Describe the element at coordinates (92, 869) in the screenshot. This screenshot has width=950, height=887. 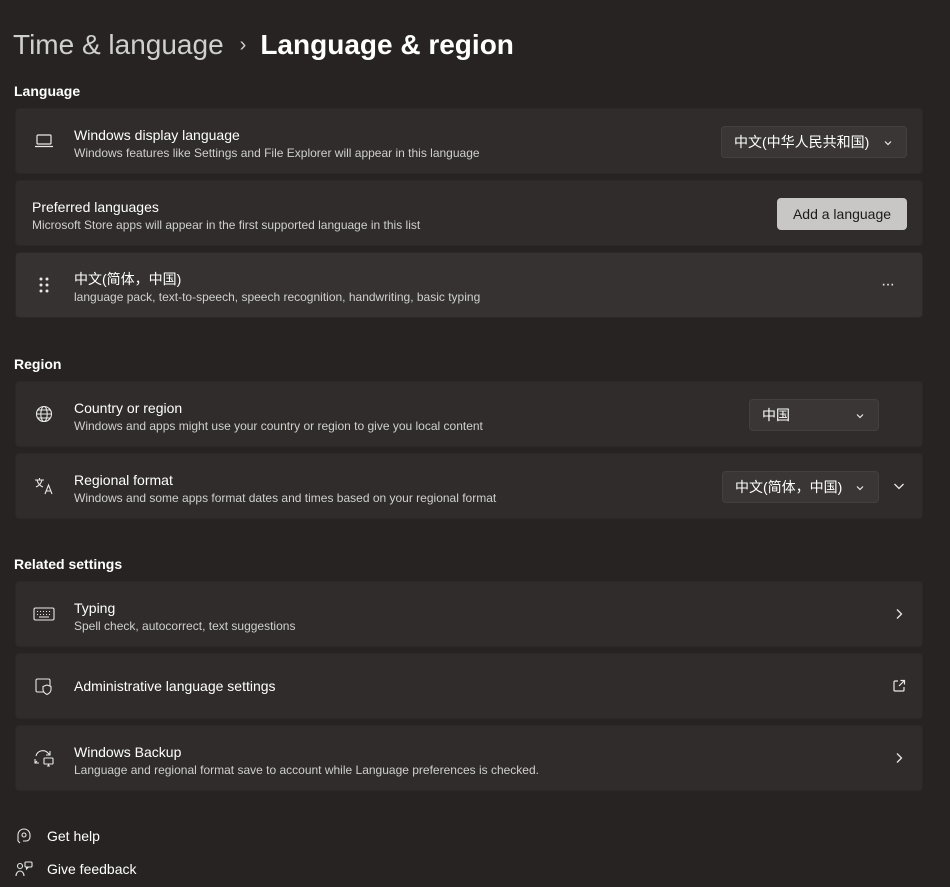
I see `give-feedback-label: Give feedback` at that location.